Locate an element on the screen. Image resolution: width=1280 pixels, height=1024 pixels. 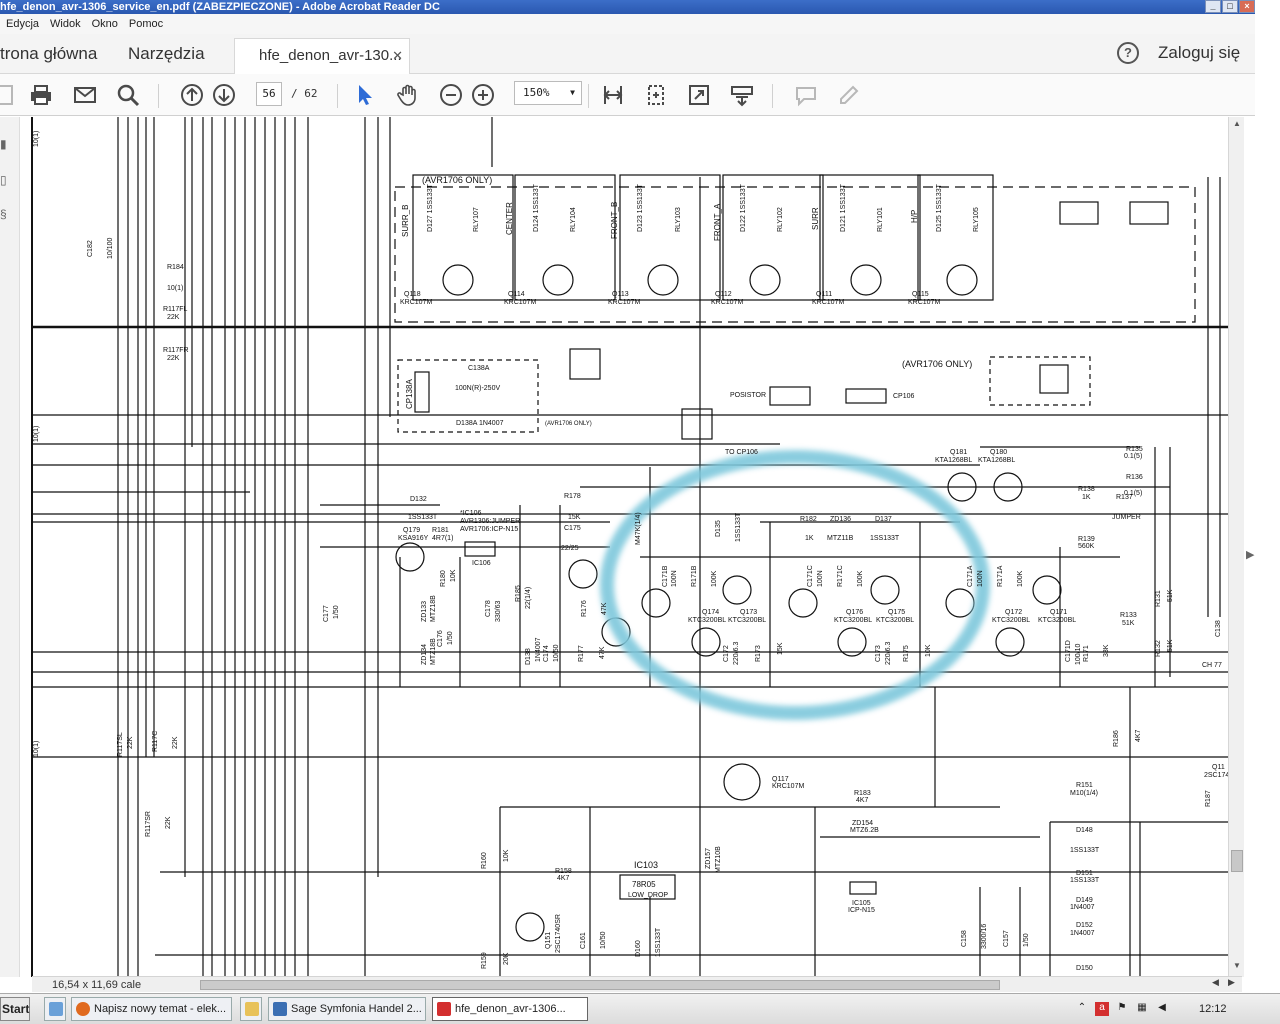
search-icon is located at coordinates (128, 95).